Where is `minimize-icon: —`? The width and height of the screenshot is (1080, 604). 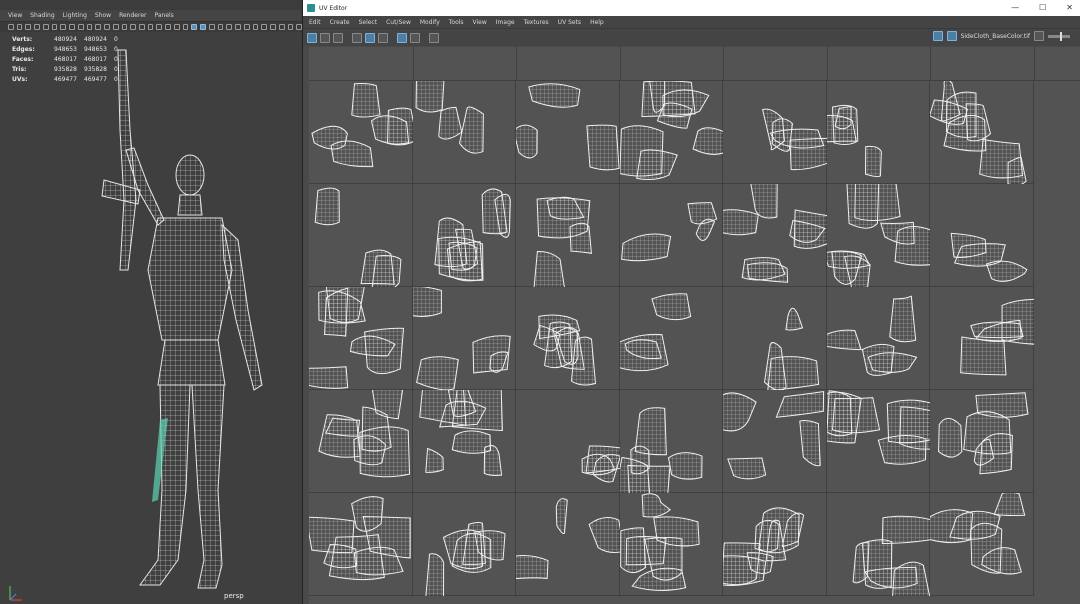
minimize-icon: — is located at coordinates (1015, 7).